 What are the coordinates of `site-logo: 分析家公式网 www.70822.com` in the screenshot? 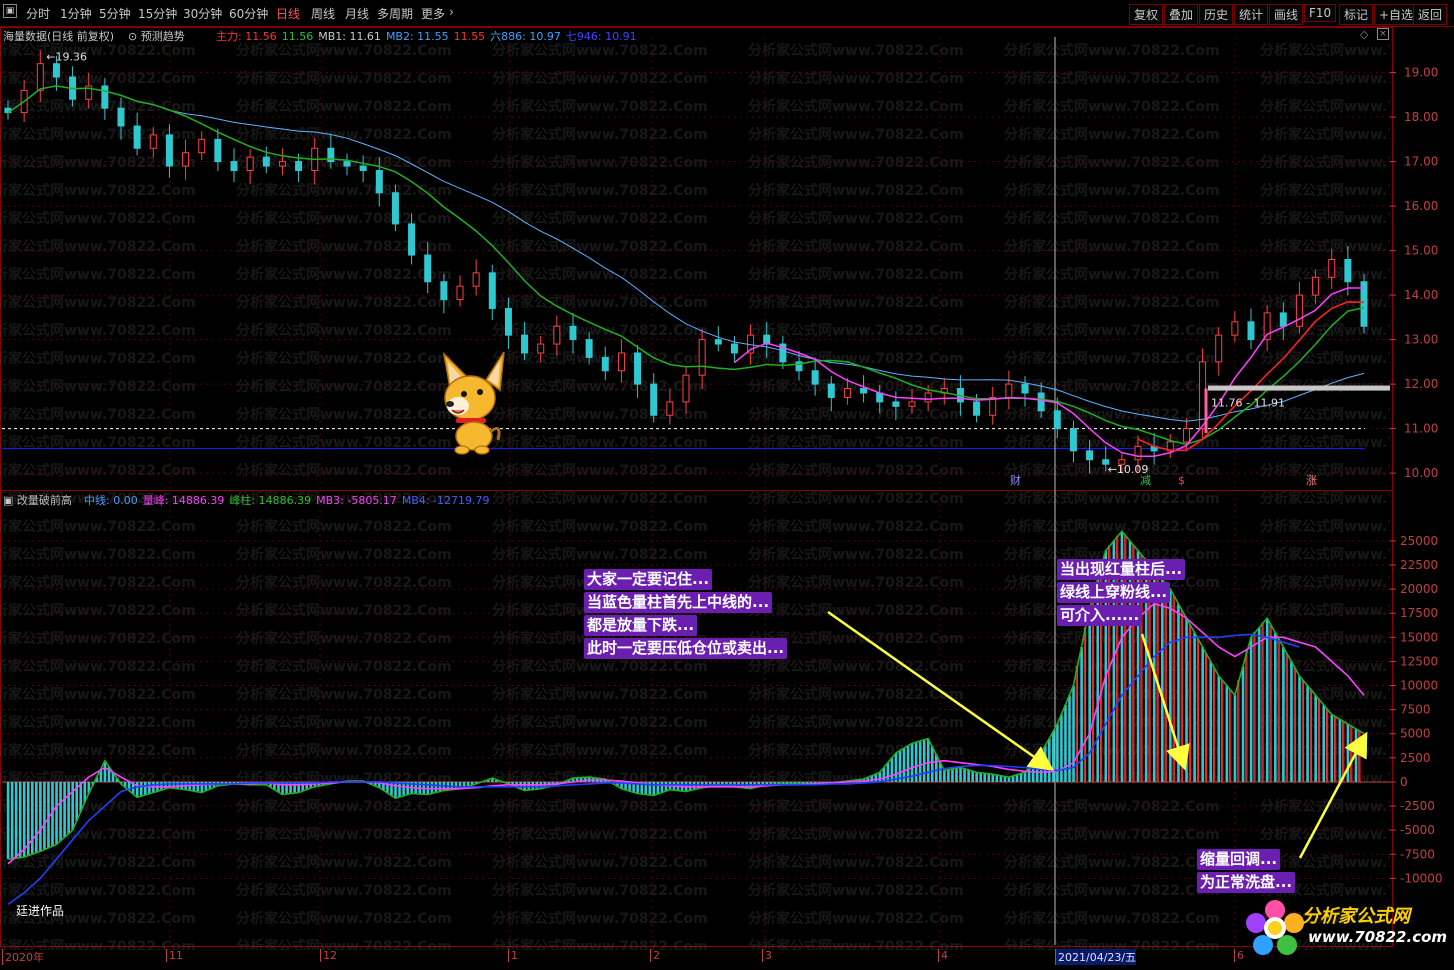 It's located at (1345, 927).